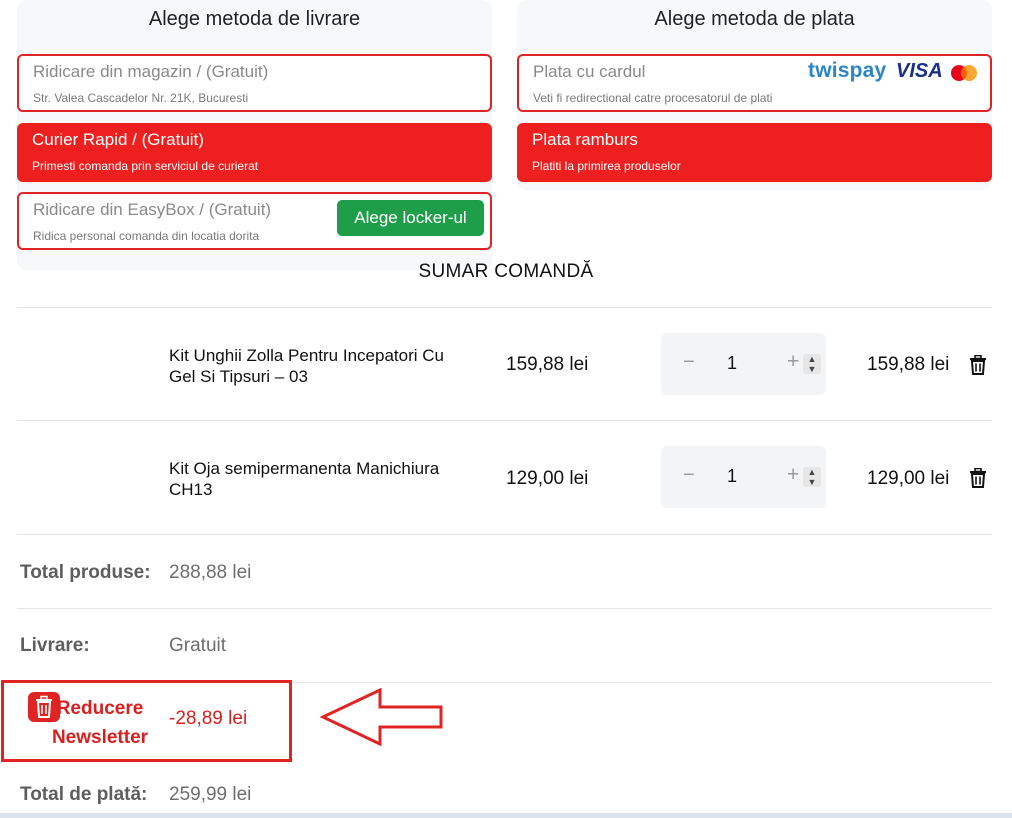  I want to click on page-bottom-border, so click(506, 815).